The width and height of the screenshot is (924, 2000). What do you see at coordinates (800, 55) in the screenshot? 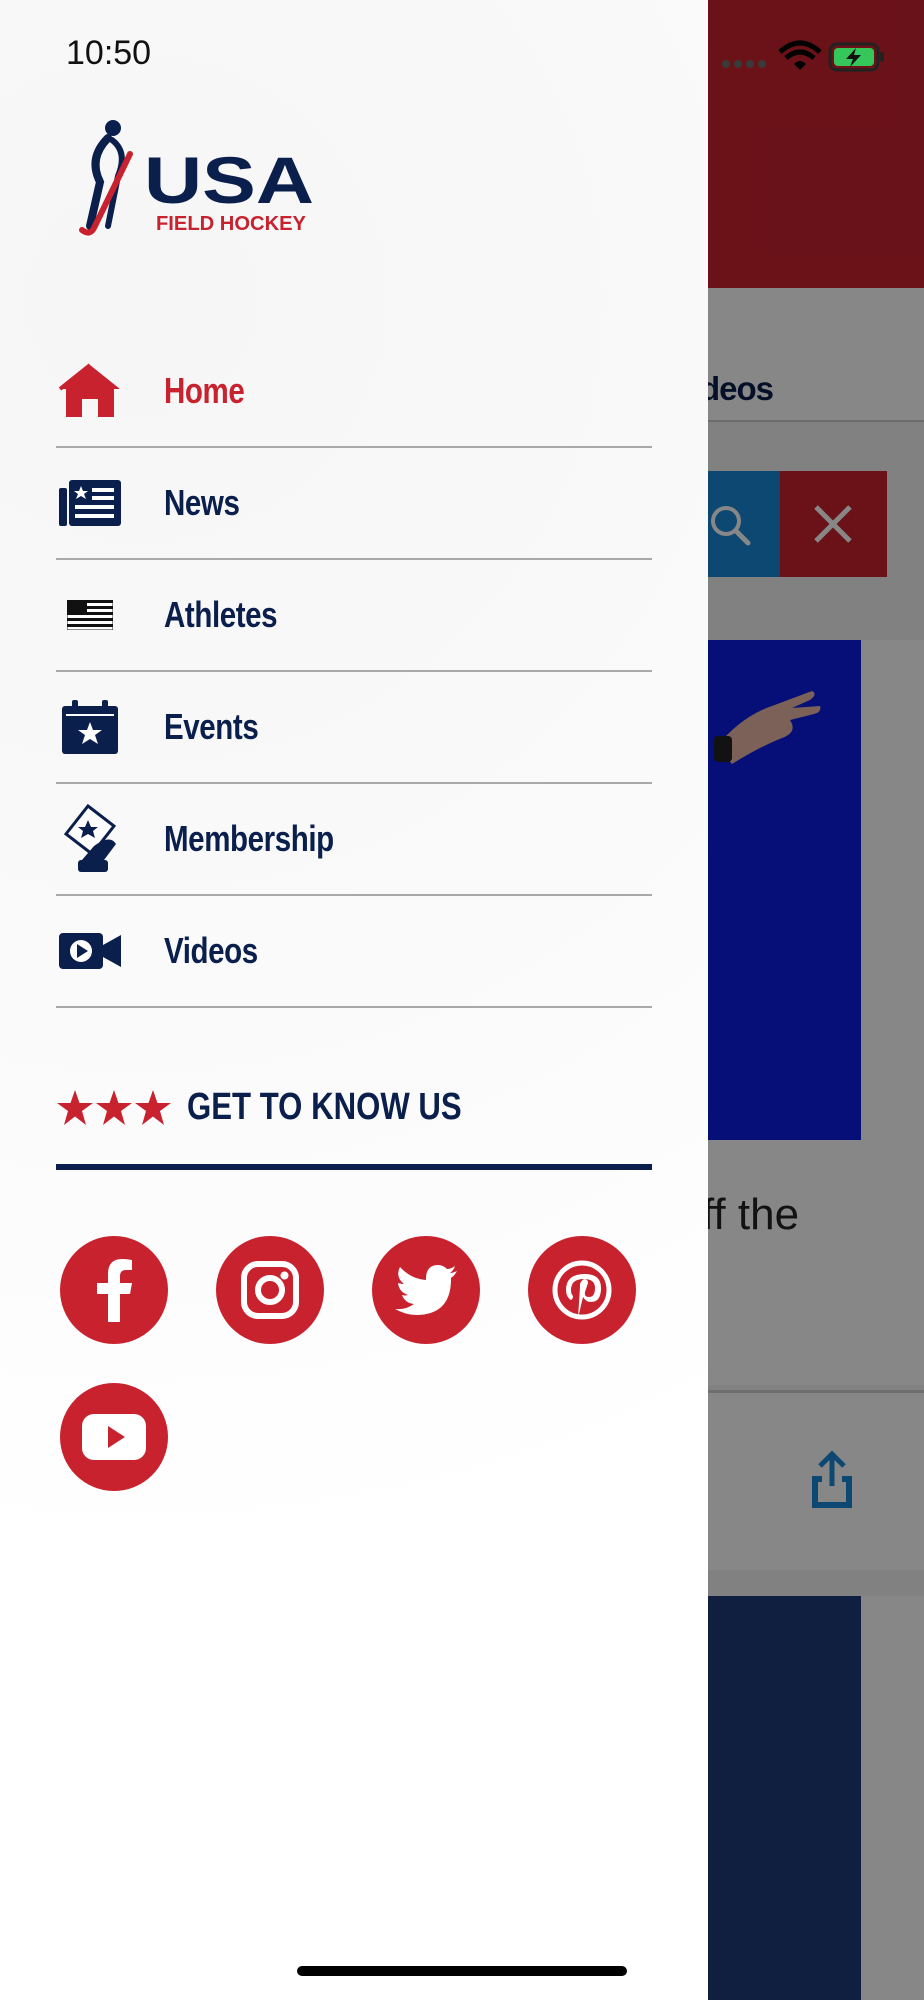
I see `wifi-icon` at bounding box center [800, 55].